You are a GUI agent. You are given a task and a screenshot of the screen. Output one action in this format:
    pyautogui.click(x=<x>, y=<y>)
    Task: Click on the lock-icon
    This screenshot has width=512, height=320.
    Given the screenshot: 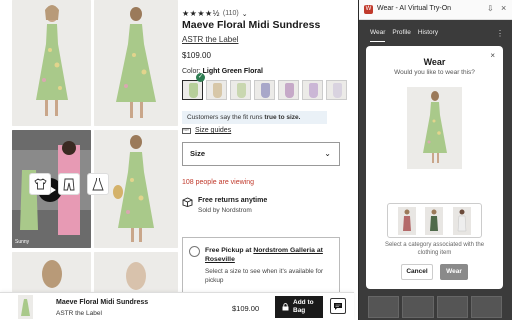 What is the action you would take?
    pyautogui.click(x=285, y=307)
    